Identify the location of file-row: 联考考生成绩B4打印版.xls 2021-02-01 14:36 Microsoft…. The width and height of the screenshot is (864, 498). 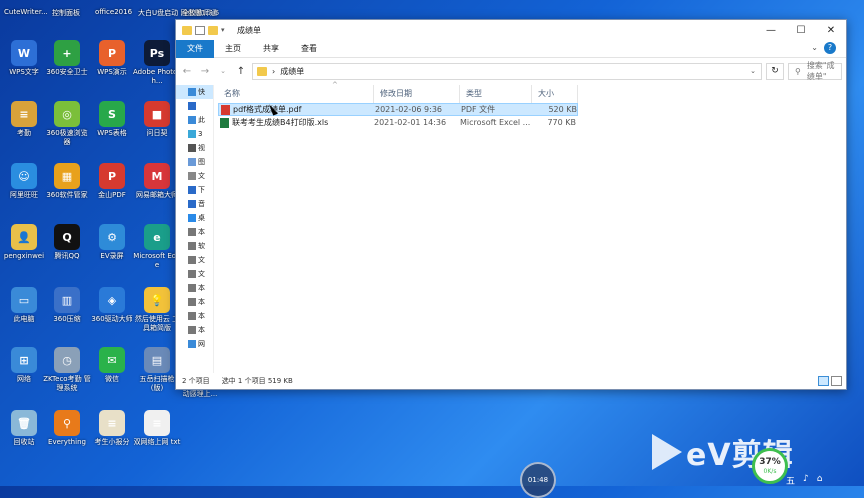
(532, 122).